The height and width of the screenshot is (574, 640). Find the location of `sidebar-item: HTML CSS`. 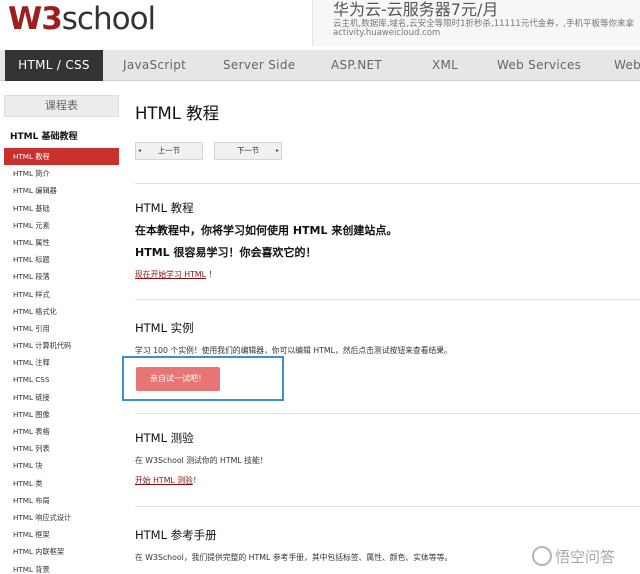

sidebar-item: HTML CSS is located at coordinates (61, 379).